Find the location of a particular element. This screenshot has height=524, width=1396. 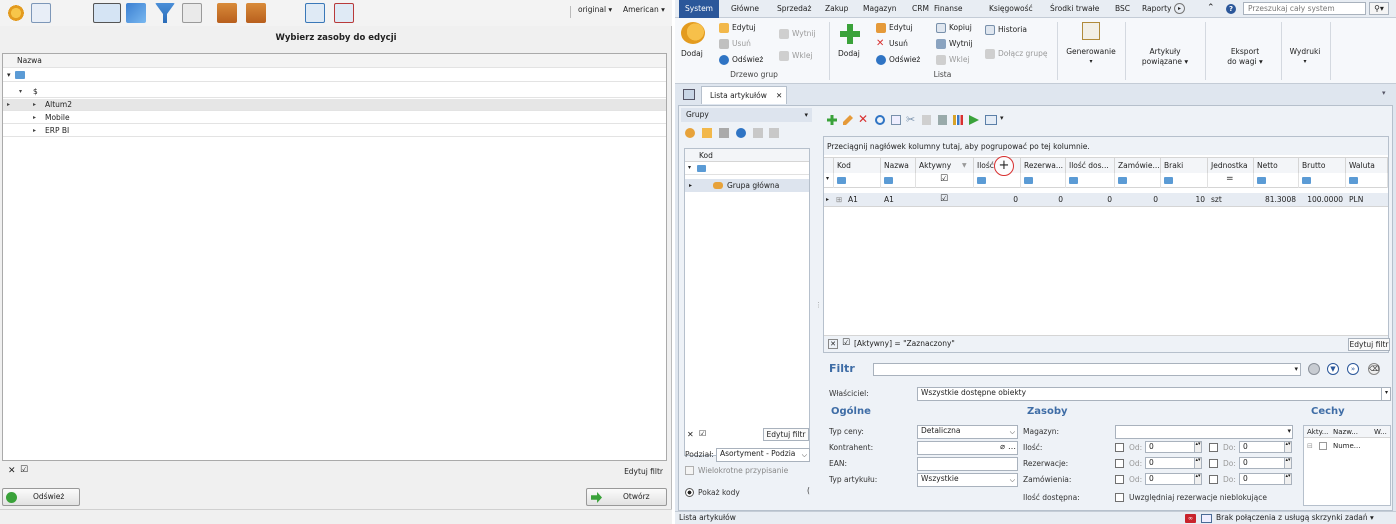

column-header-waluta: Waluta is located at coordinates (1367, 165).